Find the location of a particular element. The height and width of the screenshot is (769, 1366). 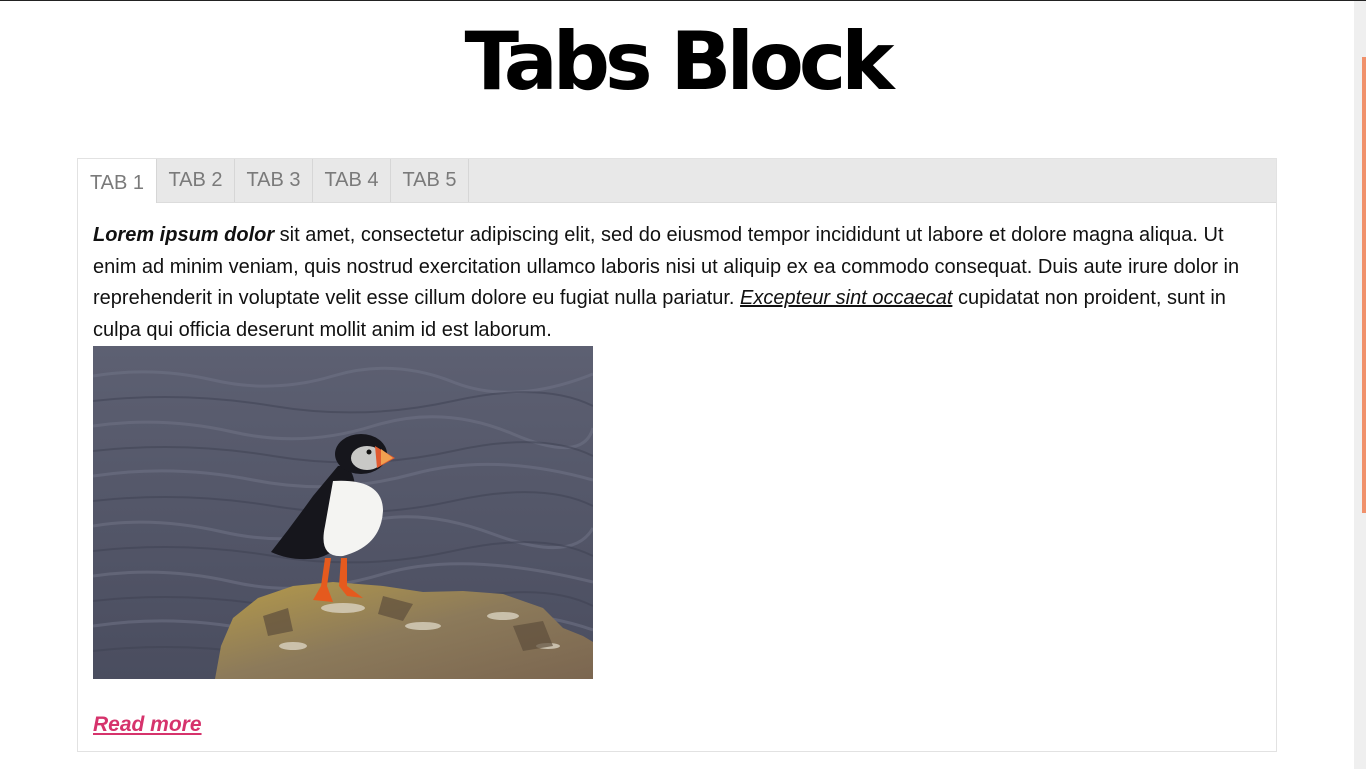

excepteur-link: Excepteur sint occaecat is located at coordinates (846, 298).